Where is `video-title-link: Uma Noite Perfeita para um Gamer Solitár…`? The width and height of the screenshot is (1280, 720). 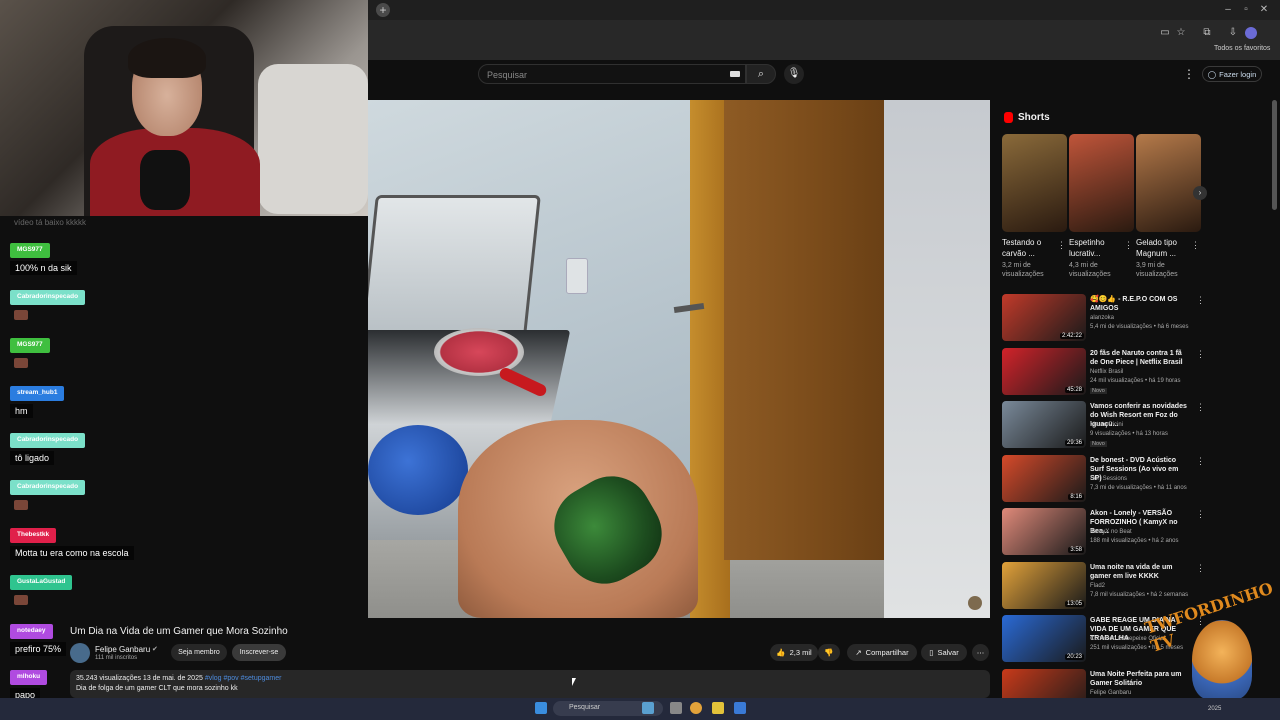
video-title-link: Uma Noite Perfeita para um Gamer Solitár… is located at coordinates (1140, 679).